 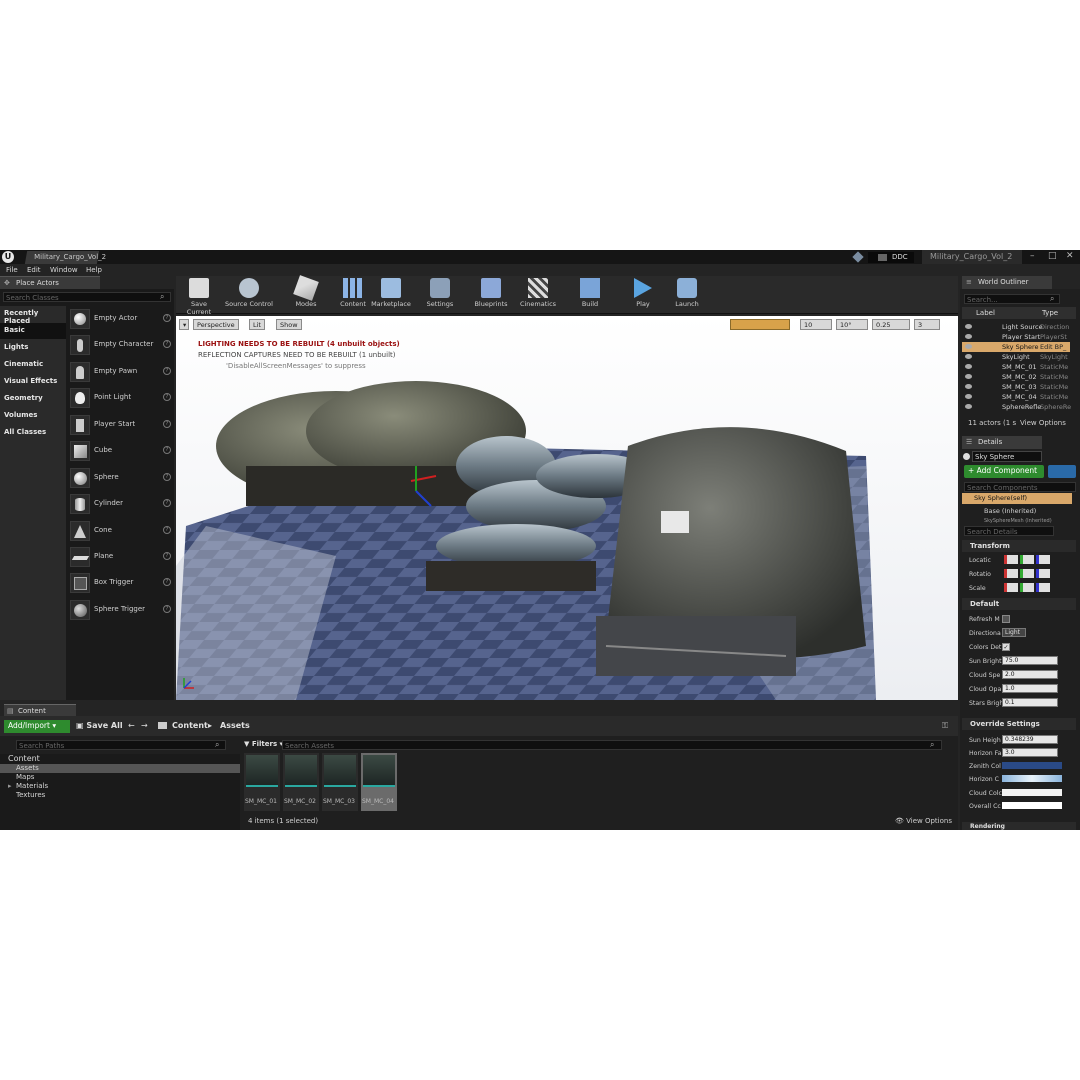 I want to click on asset-tile-sm-mc-03: SM_MC_03, so click(x=340, y=782).